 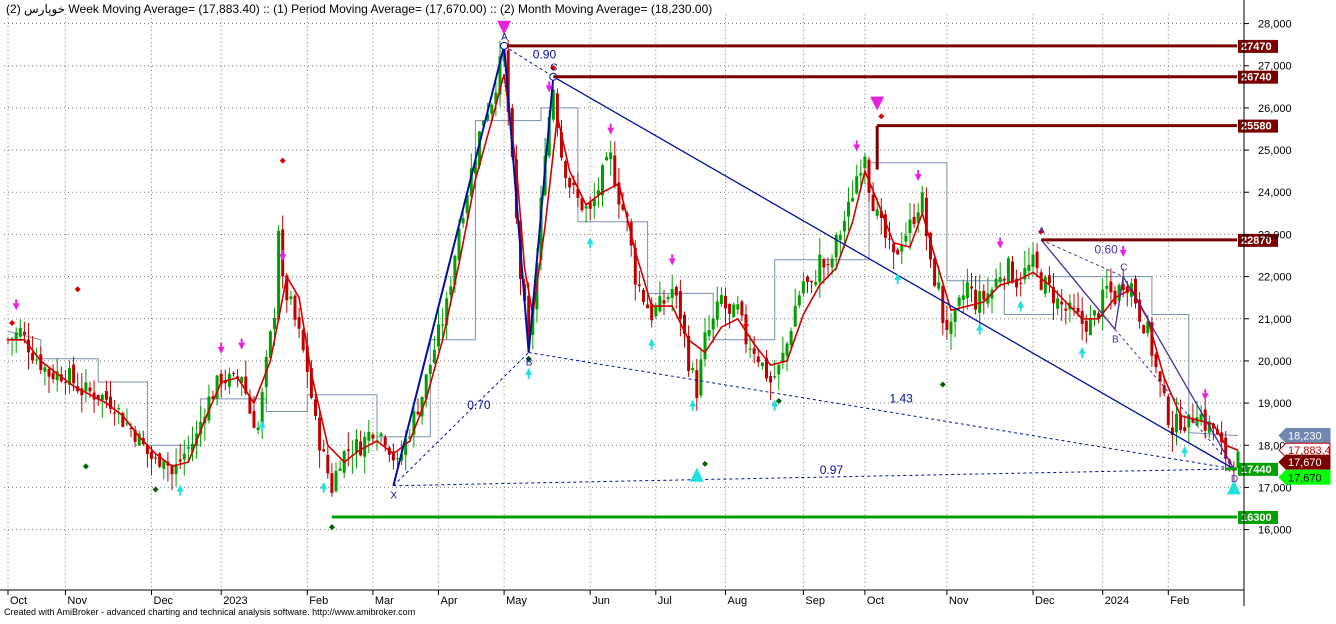 I want to click on y-tick-label: 20,000, so click(x=1275, y=362).